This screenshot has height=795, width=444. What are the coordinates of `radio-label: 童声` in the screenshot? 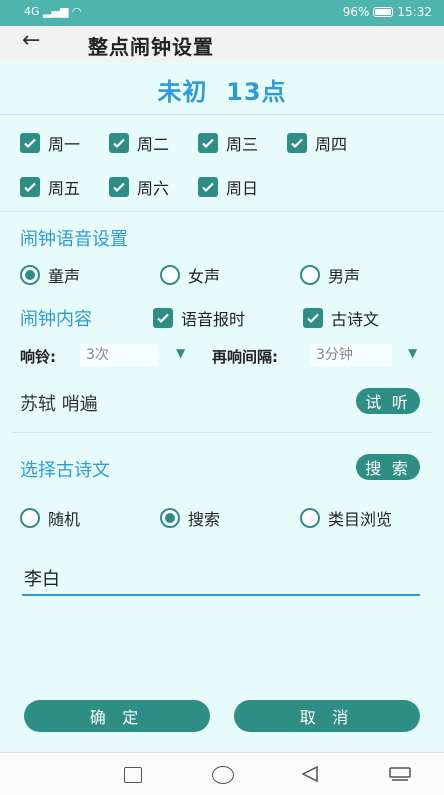 It's located at (64, 276).